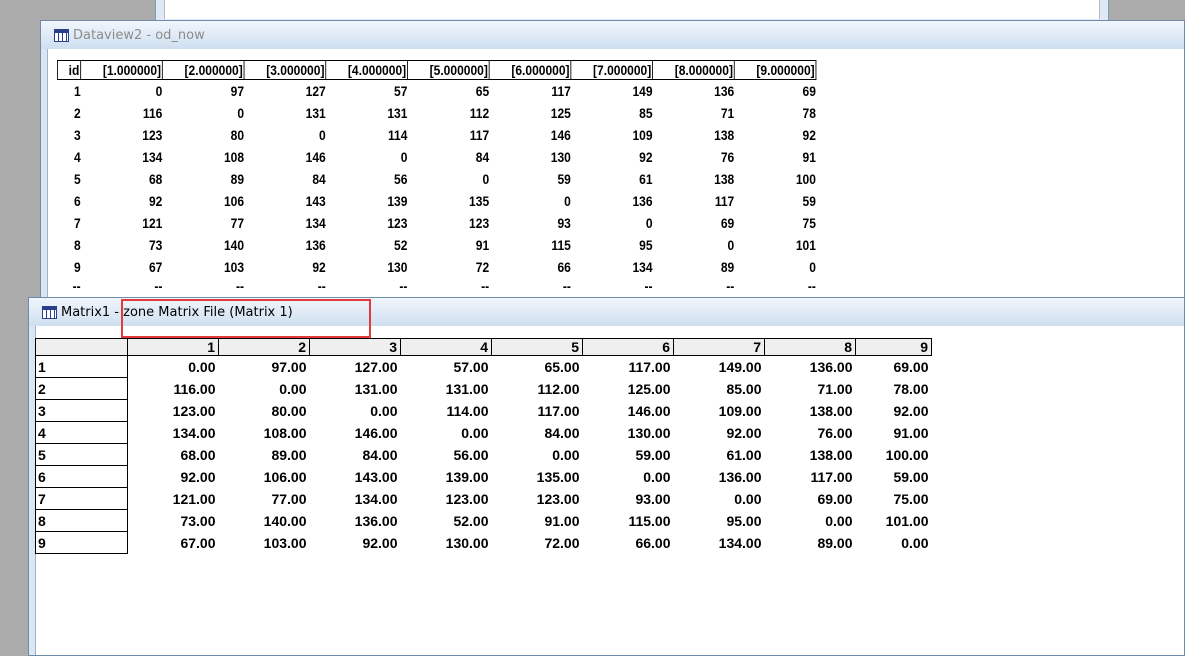 The height and width of the screenshot is (656, 1185). What do you see at coordinates (530, 113) in the screenshot?
I see `dataview-cell: 125` at bounding box center [530, 113].